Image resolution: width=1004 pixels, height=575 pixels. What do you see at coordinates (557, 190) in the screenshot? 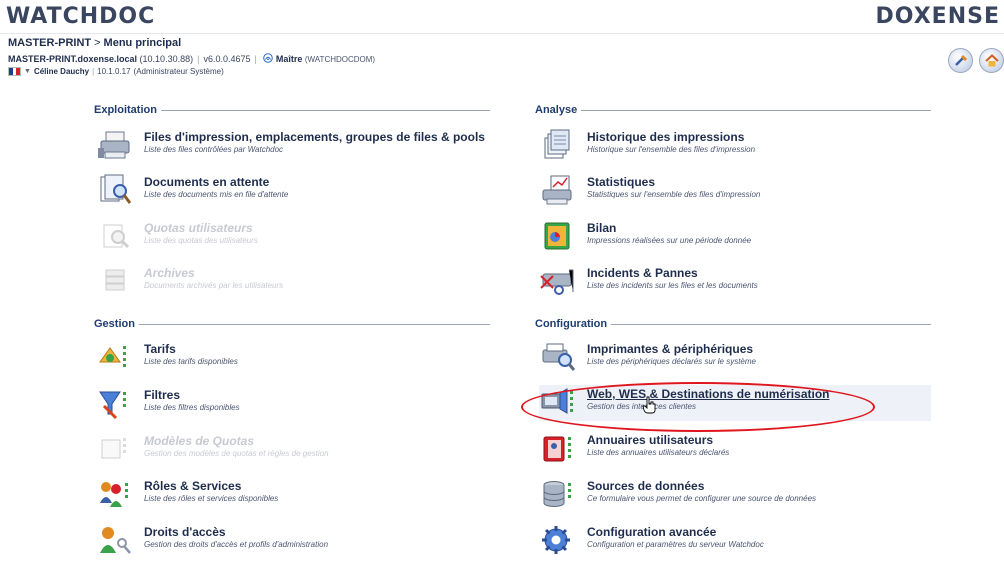
I see `statistics-icon` at bounding box center [557, 190].